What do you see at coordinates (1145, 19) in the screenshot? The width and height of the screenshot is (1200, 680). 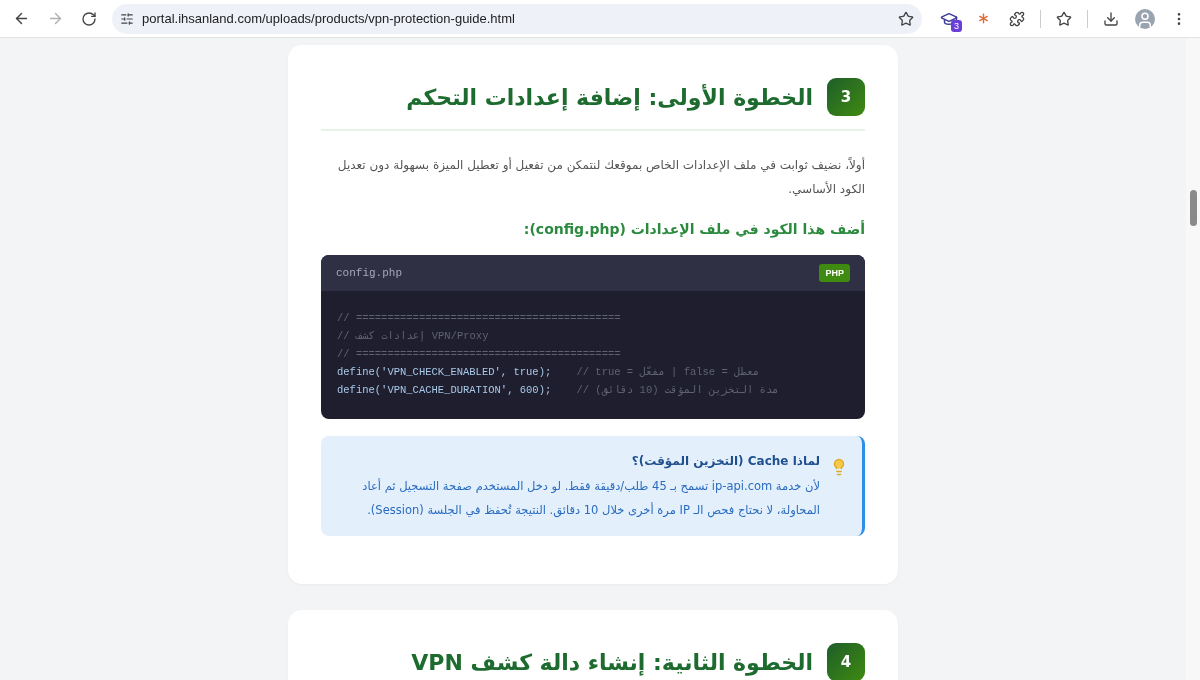 I see `person-icon` at bounding box center [1145, 19].